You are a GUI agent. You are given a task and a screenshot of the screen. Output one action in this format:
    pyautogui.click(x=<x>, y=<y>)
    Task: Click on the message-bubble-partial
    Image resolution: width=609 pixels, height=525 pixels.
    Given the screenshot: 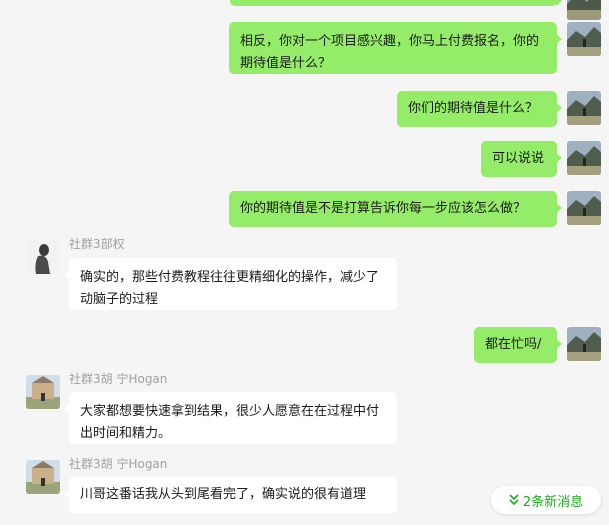 What is the action you would take?
    pyautogui.click(x=396, y=3)
    